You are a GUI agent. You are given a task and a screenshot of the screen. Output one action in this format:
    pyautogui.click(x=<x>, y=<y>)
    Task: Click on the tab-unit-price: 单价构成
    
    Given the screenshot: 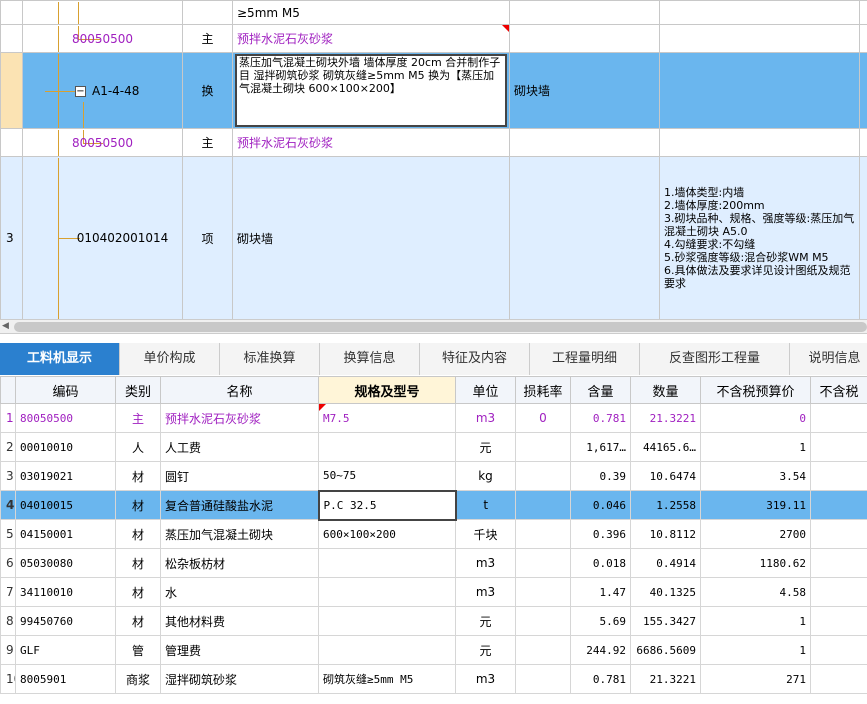 What is the action you would take?
    pyautogui.click(x=170, y=359)
    